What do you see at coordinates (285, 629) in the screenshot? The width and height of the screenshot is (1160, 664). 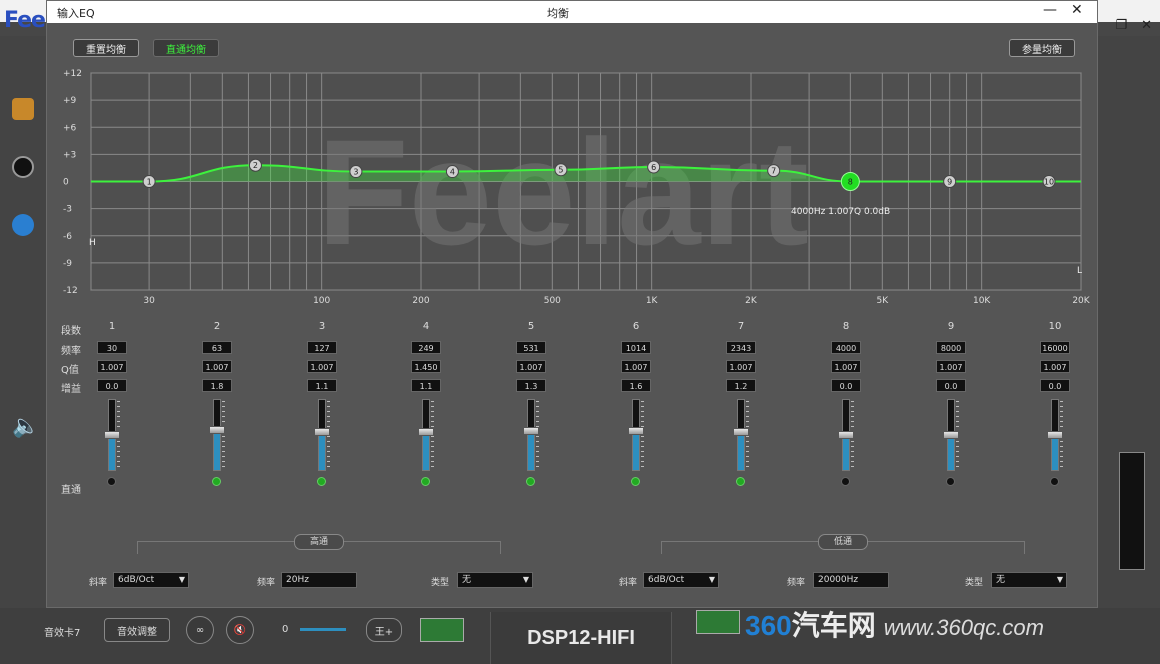 I see `slider-value: 0` at bounding box center [285, 629].